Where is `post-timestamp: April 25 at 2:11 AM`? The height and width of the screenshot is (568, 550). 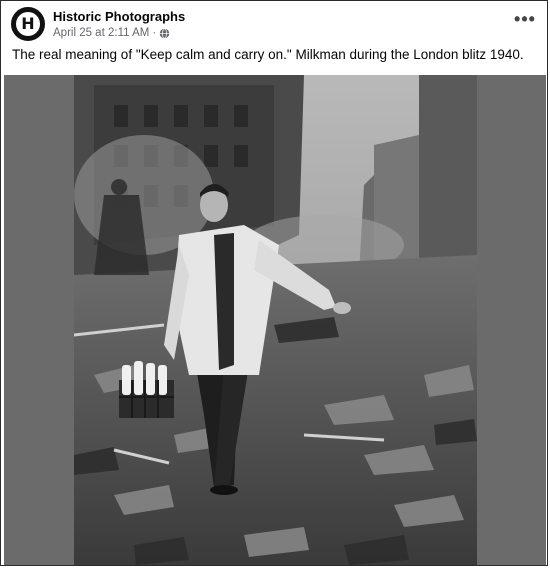 post-timestamp: April 25 at 2:11 AM is located at coordinates (101, 33).